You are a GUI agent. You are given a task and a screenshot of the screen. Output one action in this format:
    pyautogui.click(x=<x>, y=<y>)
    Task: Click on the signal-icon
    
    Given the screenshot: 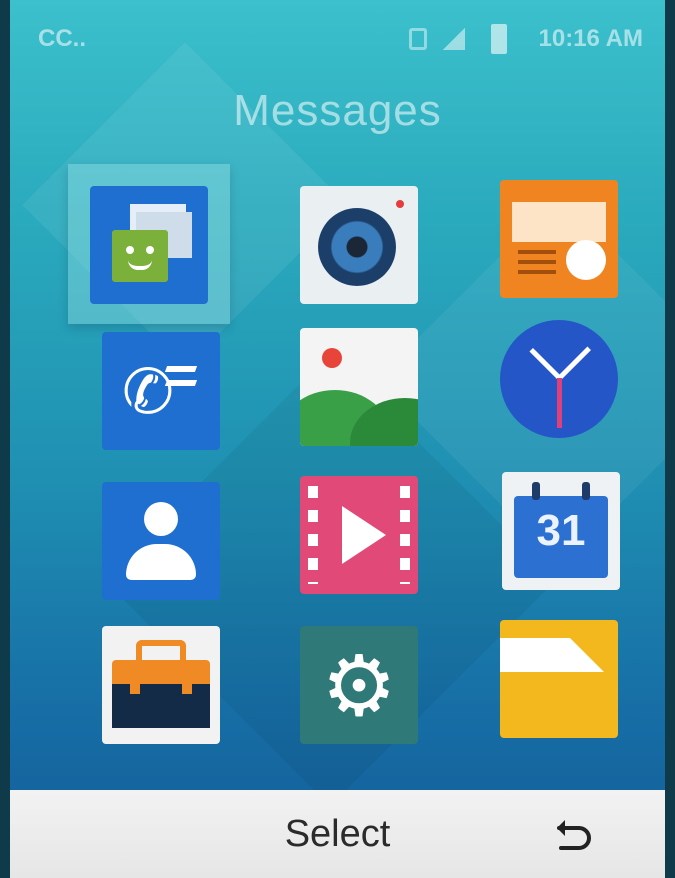 What is the action you would take?
    pyautogui.click(x=453, y=39)
    